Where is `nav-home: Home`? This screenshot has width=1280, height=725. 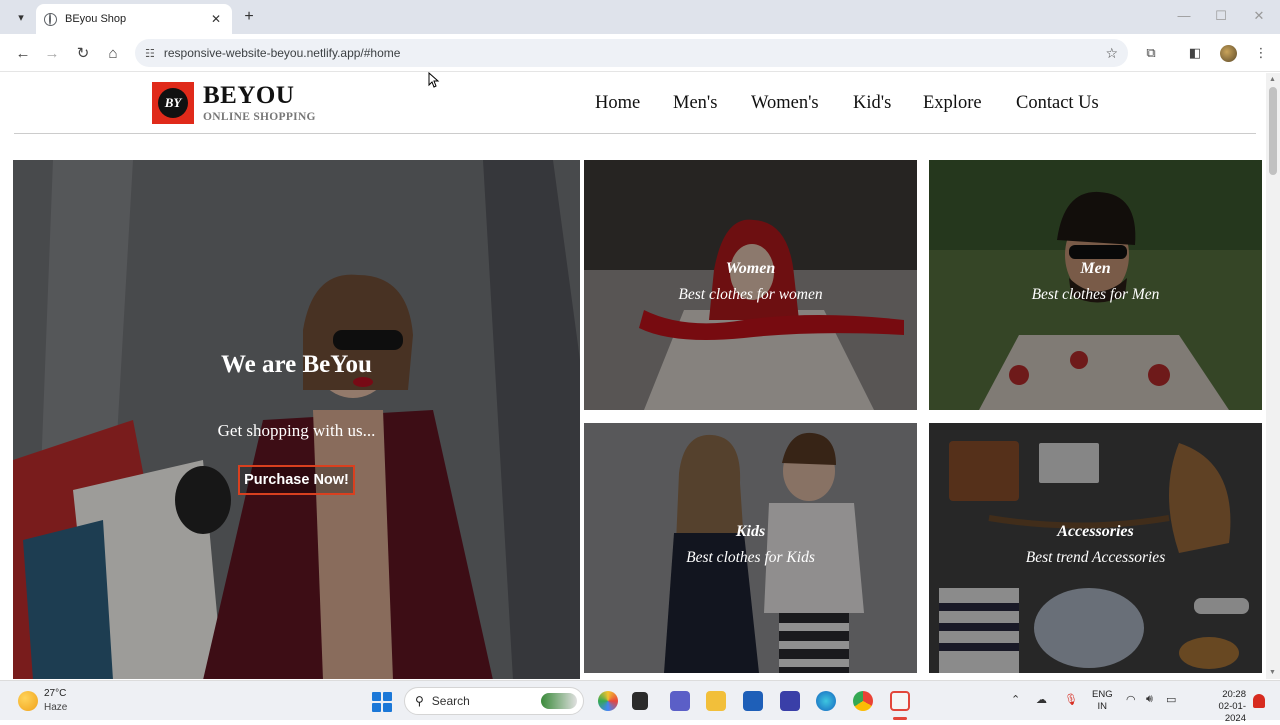
nav-home: Home is located at coordinates (617, 103).